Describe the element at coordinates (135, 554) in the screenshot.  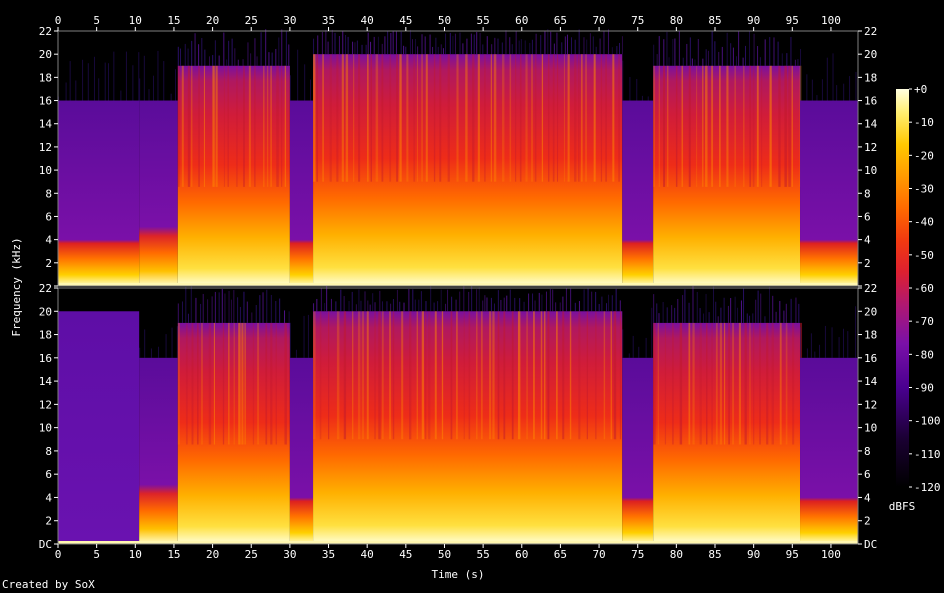
I see `x-tick-label: 10` at that location.